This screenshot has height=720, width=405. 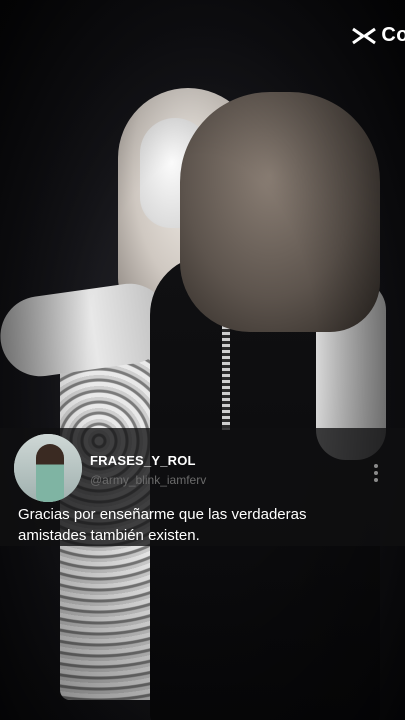 I want to click on more-vertical-icon, so click(x=376, y=473).